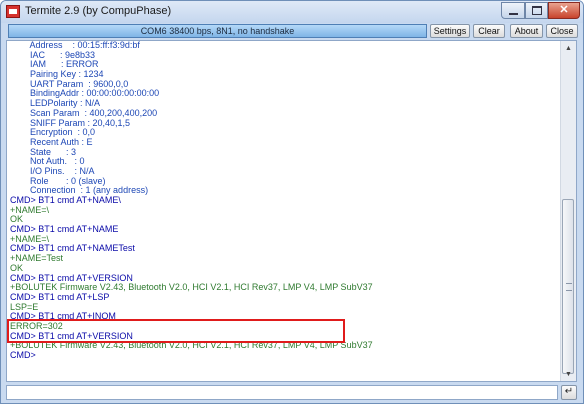  What do you see at coordinates (292, 12) in the screenshot?
I see `title-bar: Termite 2.9 (by CompuPhase) ✕` at bounding box center [292, 12].